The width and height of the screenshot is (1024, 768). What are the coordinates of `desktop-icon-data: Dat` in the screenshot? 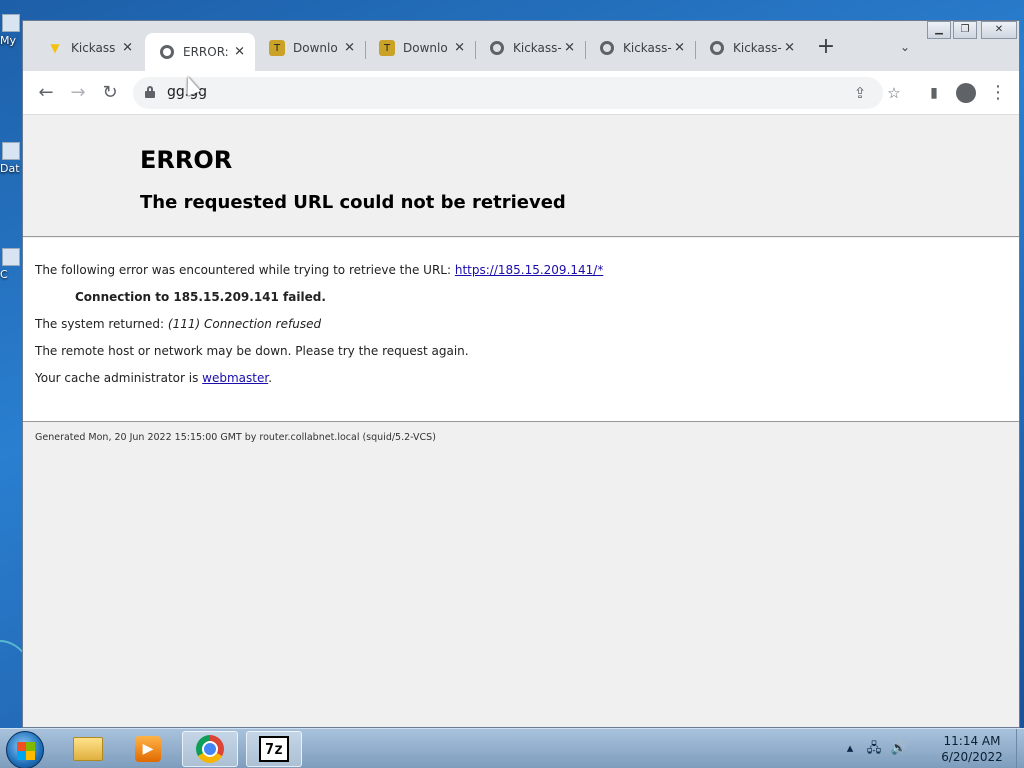 It's located at (11, 158).